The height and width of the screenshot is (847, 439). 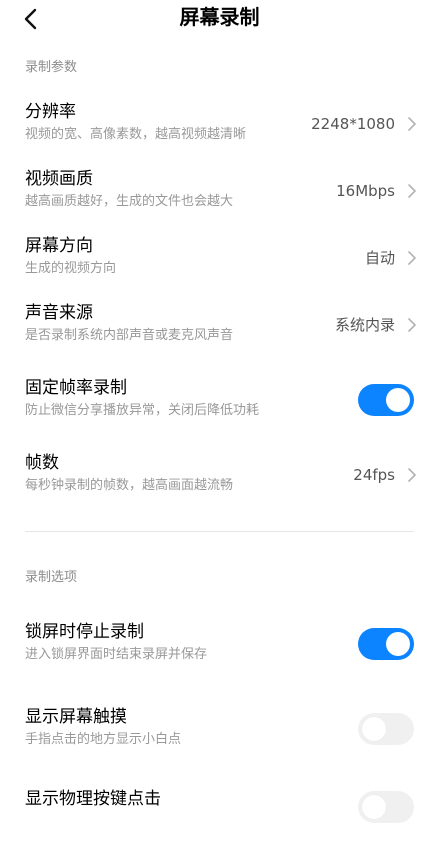 What do you see at coordinates (129, 201) in the screenshot?
I see `setting-subtitle: 越高画质越好，生成的文件也会越大` at bounding box center [129, 201].